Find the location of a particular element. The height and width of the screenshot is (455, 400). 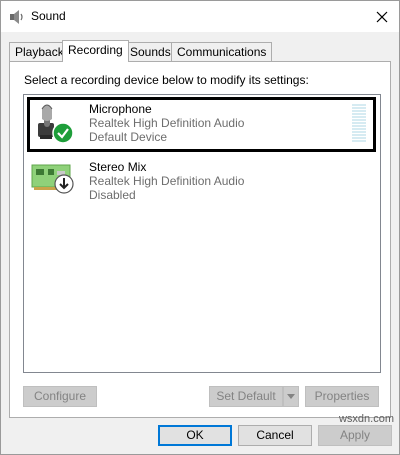

close-button is located at coordinates (382, 16).